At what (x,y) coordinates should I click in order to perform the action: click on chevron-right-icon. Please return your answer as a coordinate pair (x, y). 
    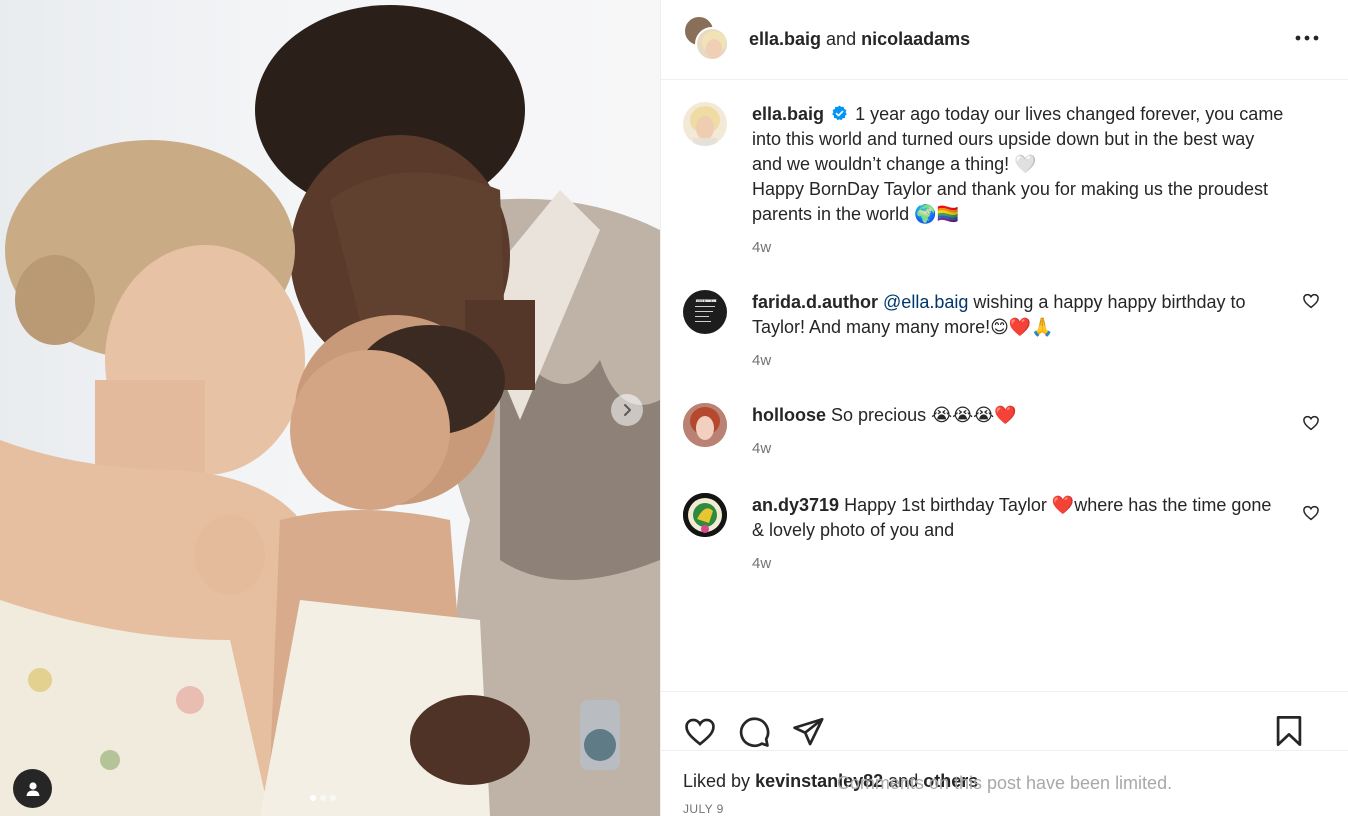
    Looking at the image, I should click on (627, 410).